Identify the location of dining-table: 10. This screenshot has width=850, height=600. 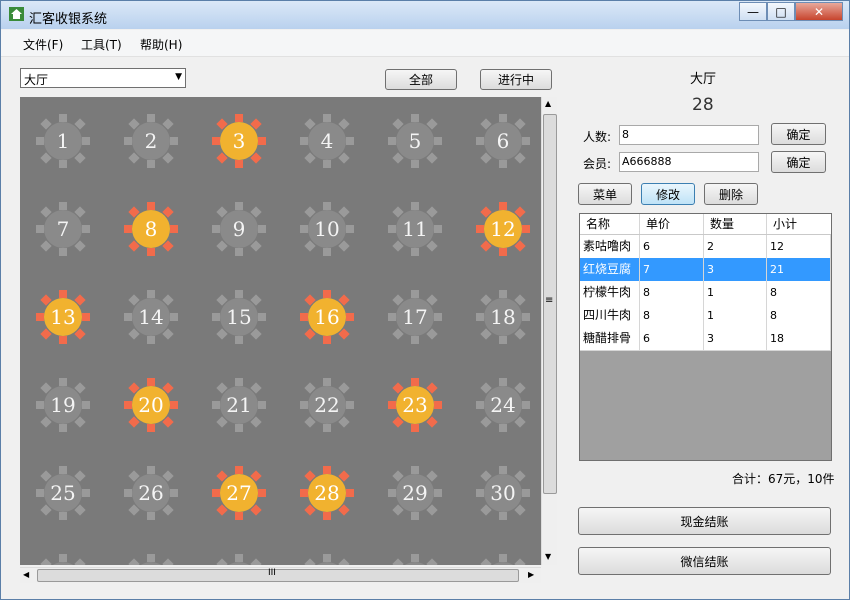
(327, 229).